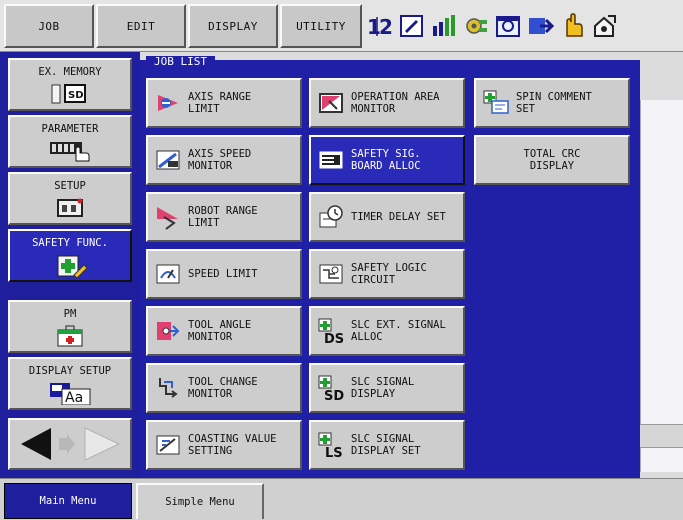  I want to click on slc-sd-icon: SD, so click(331, 388).